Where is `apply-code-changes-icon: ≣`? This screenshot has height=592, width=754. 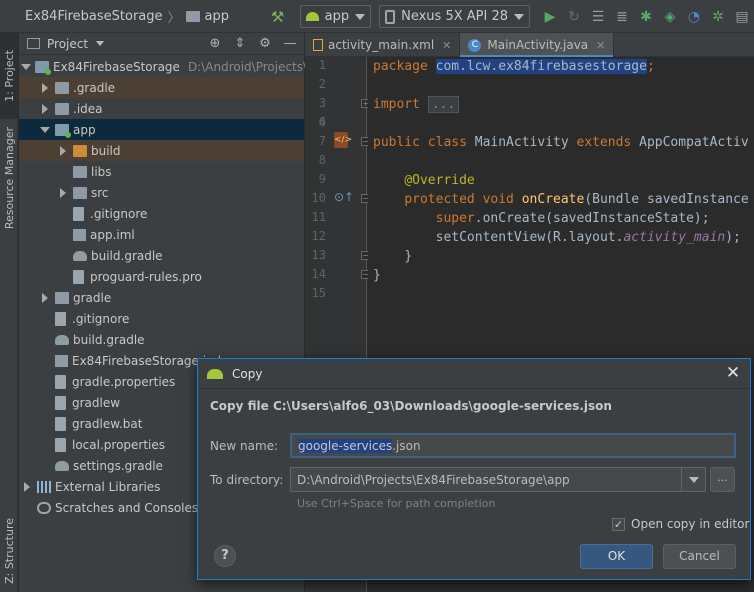
apply-code-changes-icon: ≣ is located at coordinates (622, 17).